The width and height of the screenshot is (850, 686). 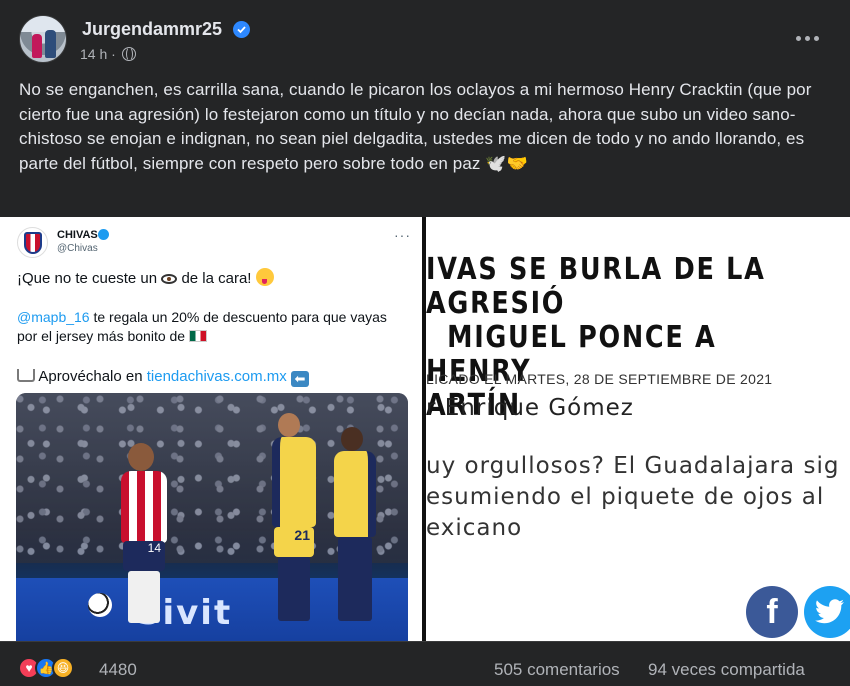 I want to click on post-time: 14 h ·, so click(x=98, y=54).